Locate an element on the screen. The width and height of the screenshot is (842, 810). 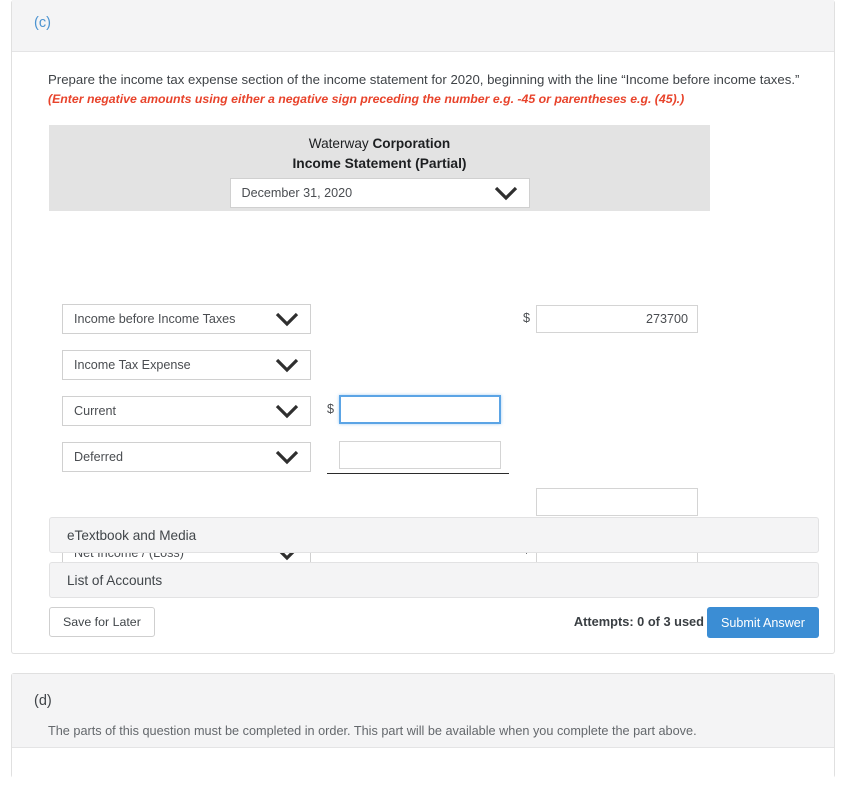
account-select-row-2-value: Current is located at coordinates (95, 411).